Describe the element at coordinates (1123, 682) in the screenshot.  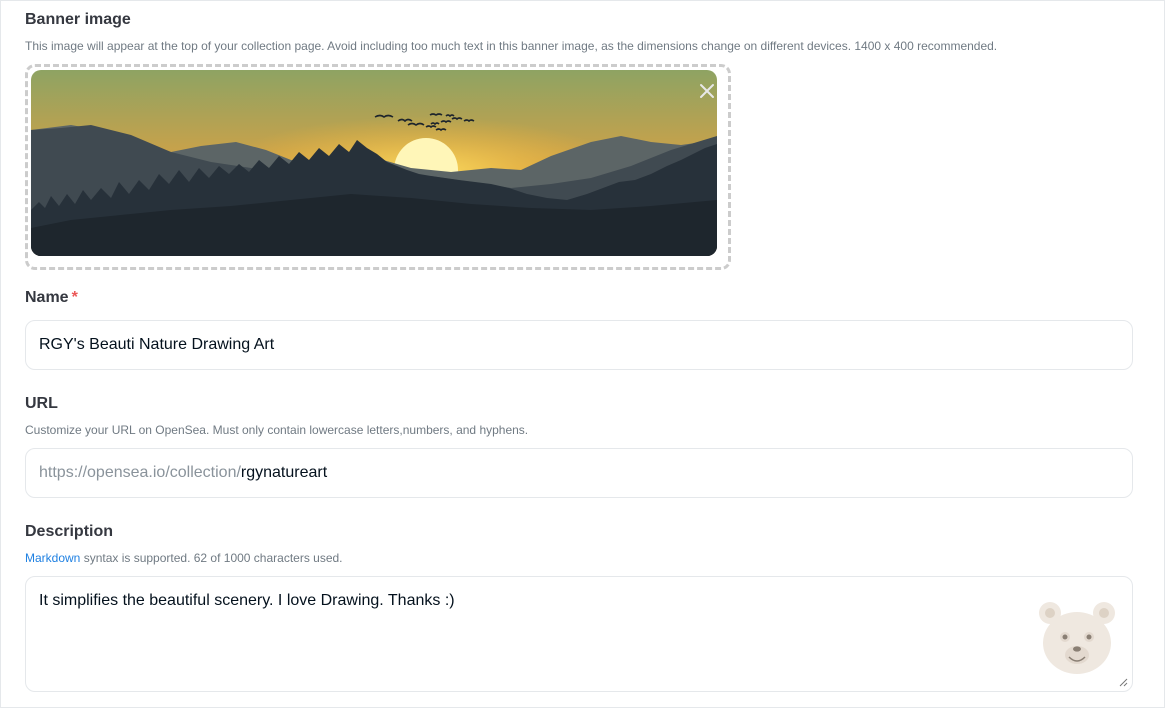
I see `resize-handle-icon` at that location.